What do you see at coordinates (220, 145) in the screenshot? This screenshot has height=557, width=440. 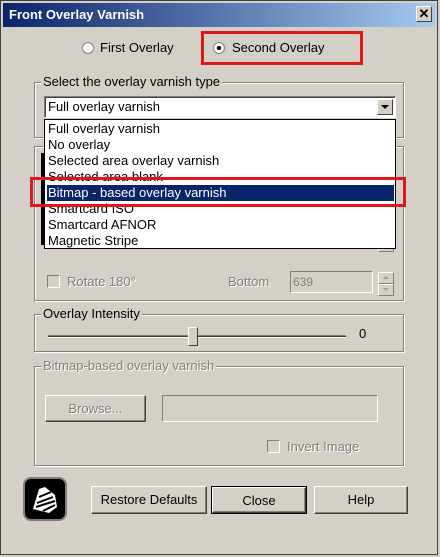 I see `option-no-overlay: No overlay` at bounding box center [220, 145].